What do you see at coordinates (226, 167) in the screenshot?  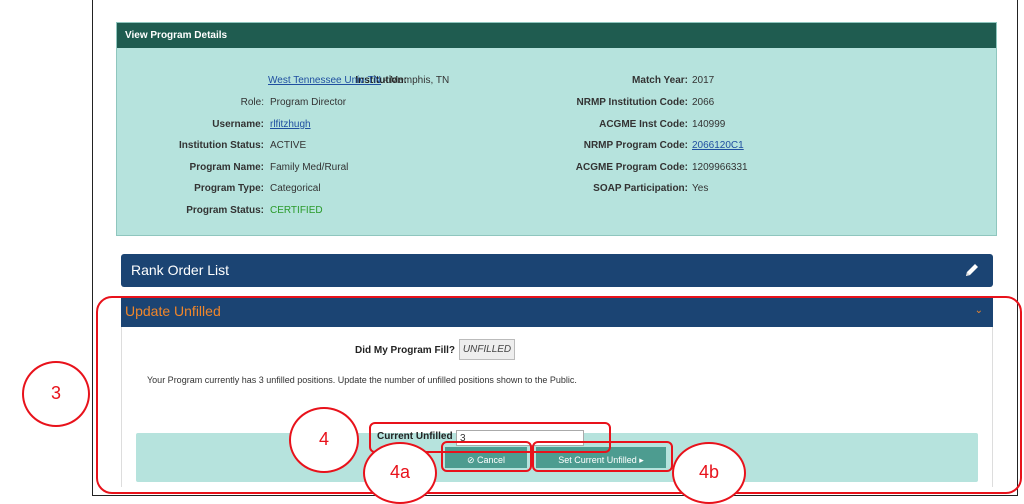 I see `program-name-label: Program Name:` at bounding box center [226, 167].